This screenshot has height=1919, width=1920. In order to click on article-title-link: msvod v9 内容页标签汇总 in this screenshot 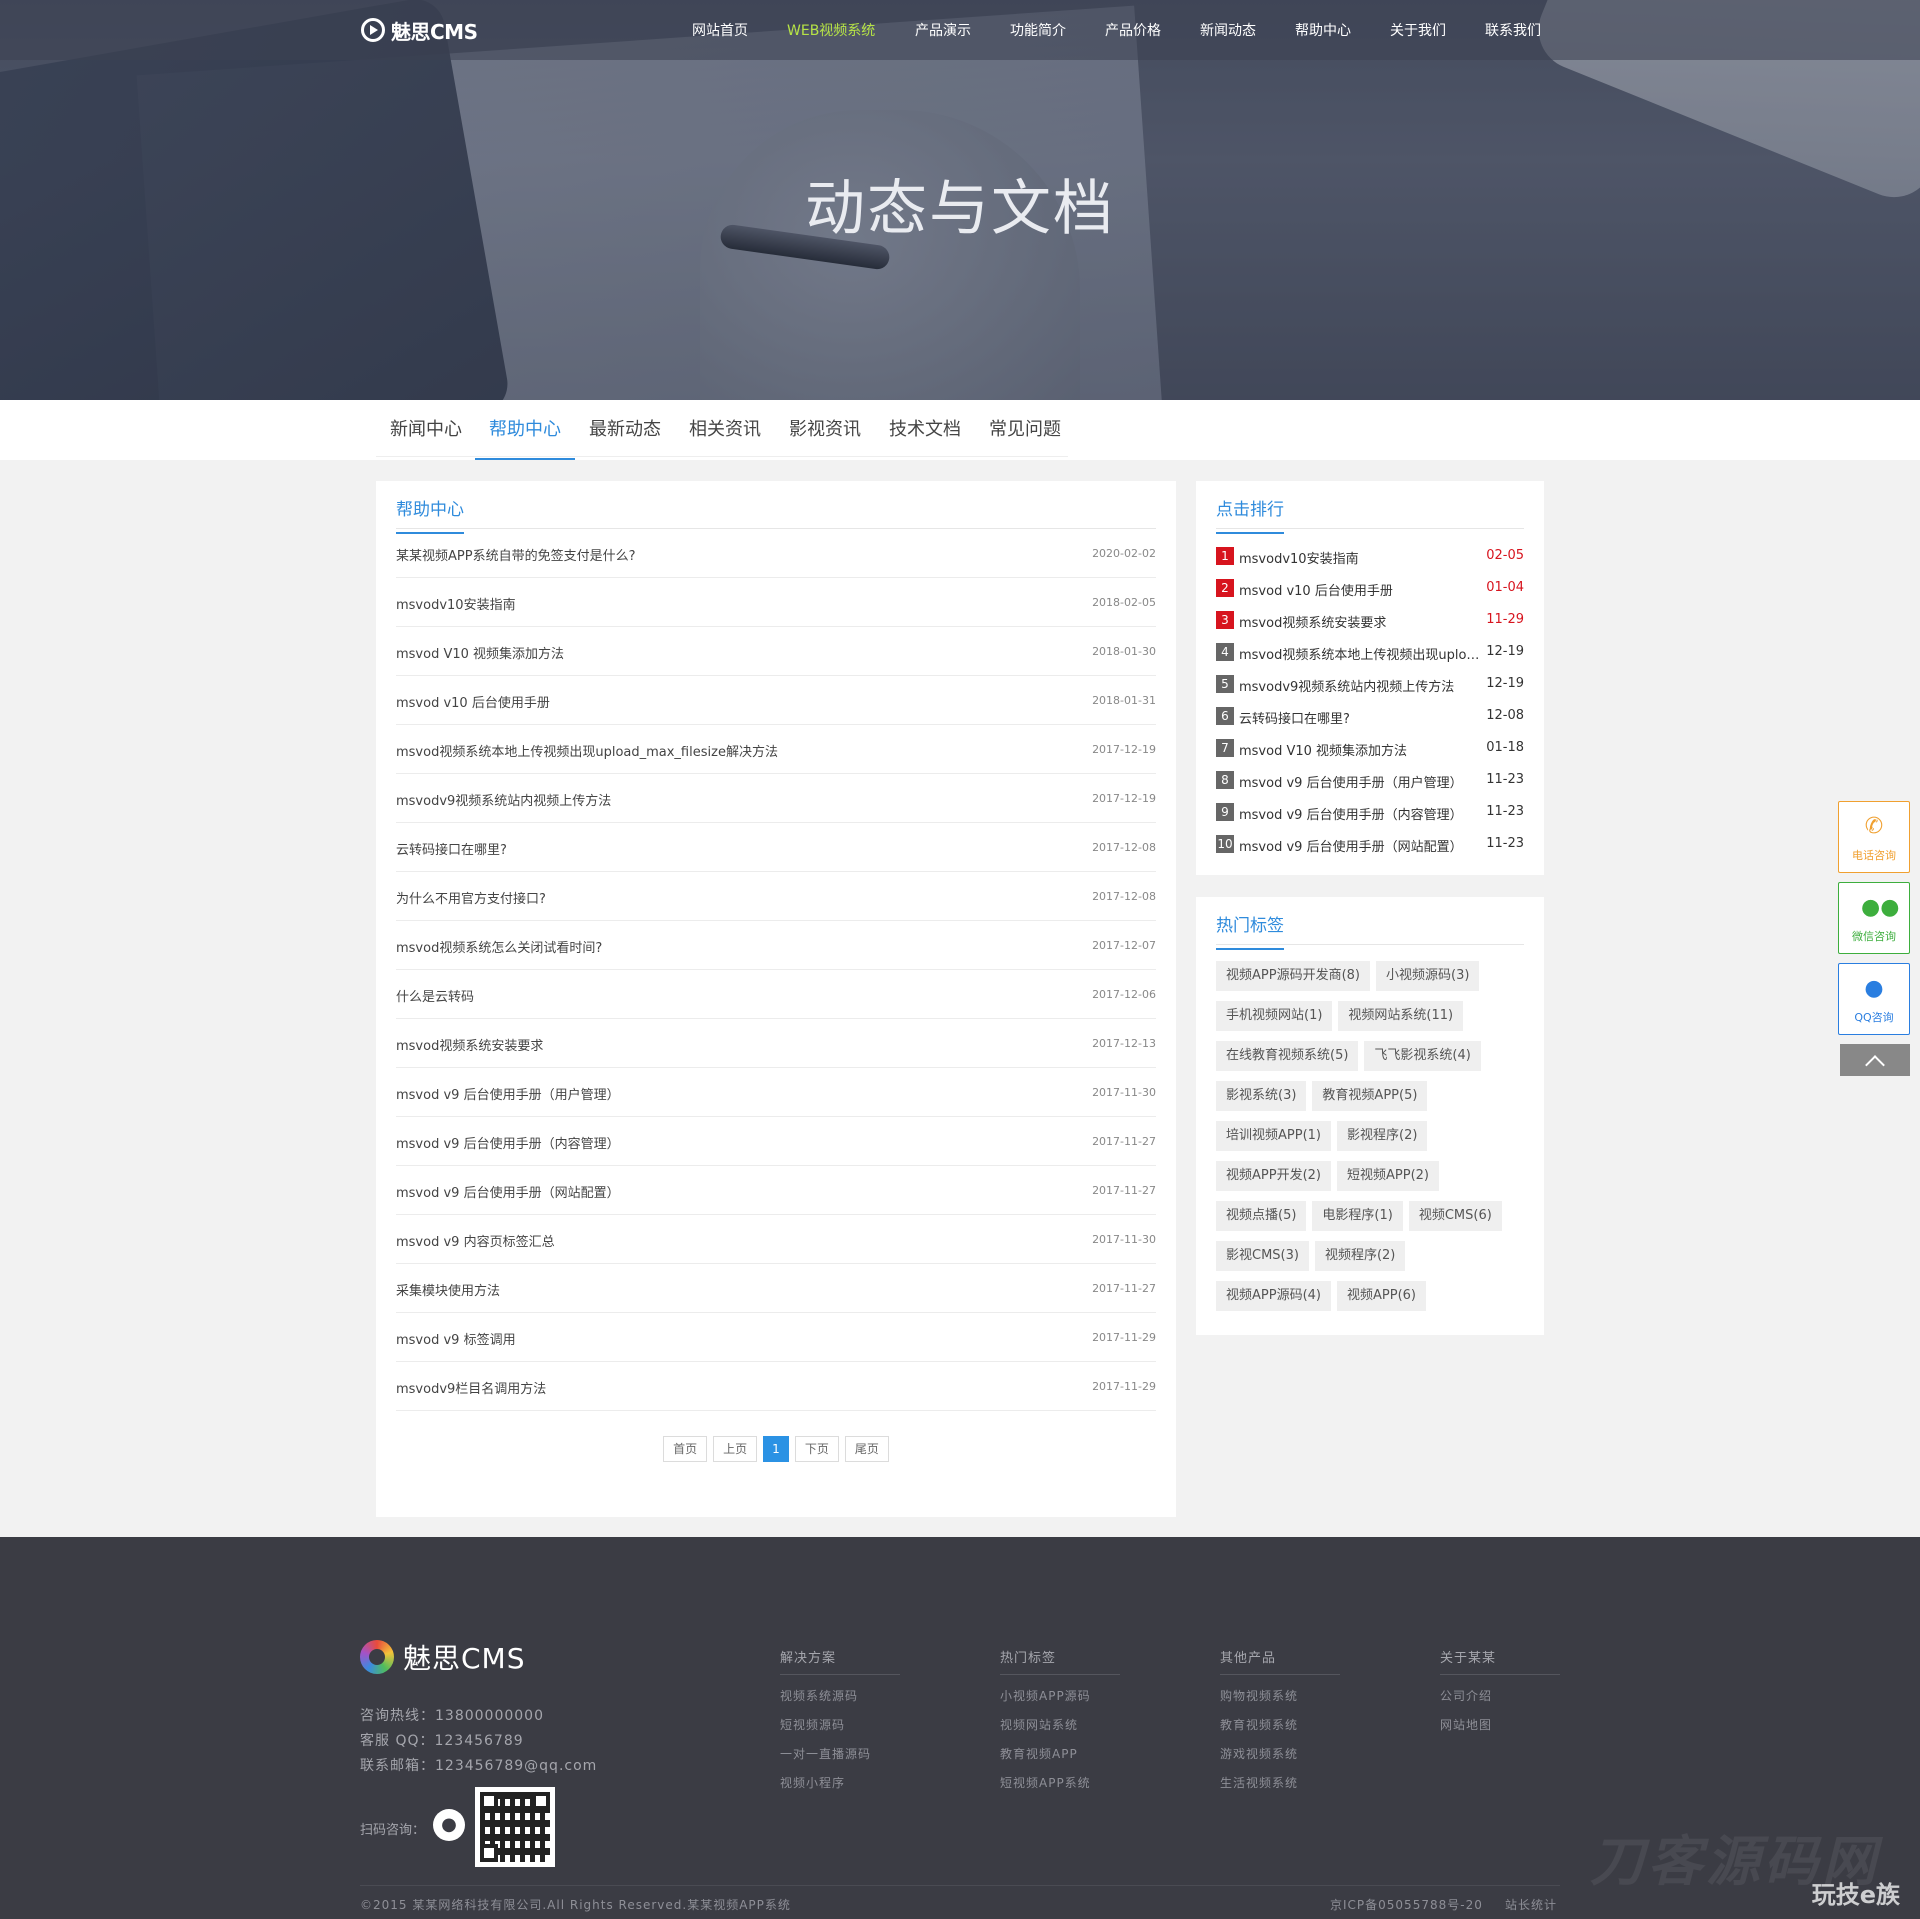, I will do `click(475, 1240)`.